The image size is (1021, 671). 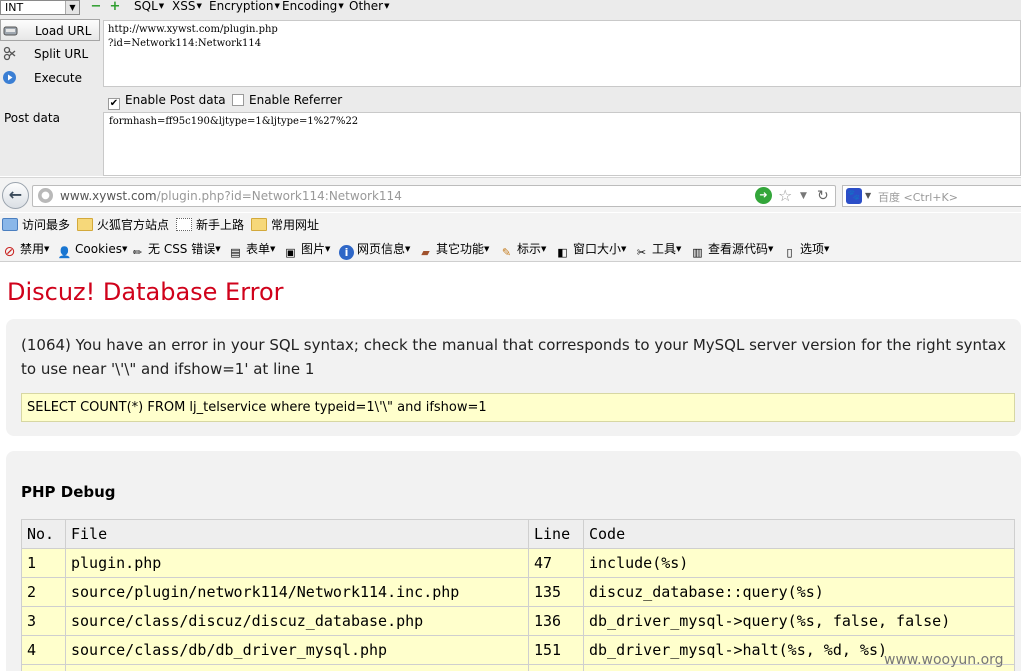 What do you see at coordinates (556, 621) in the screenshot?
I see `table-cell: 136` at bounding box center [556, 621].